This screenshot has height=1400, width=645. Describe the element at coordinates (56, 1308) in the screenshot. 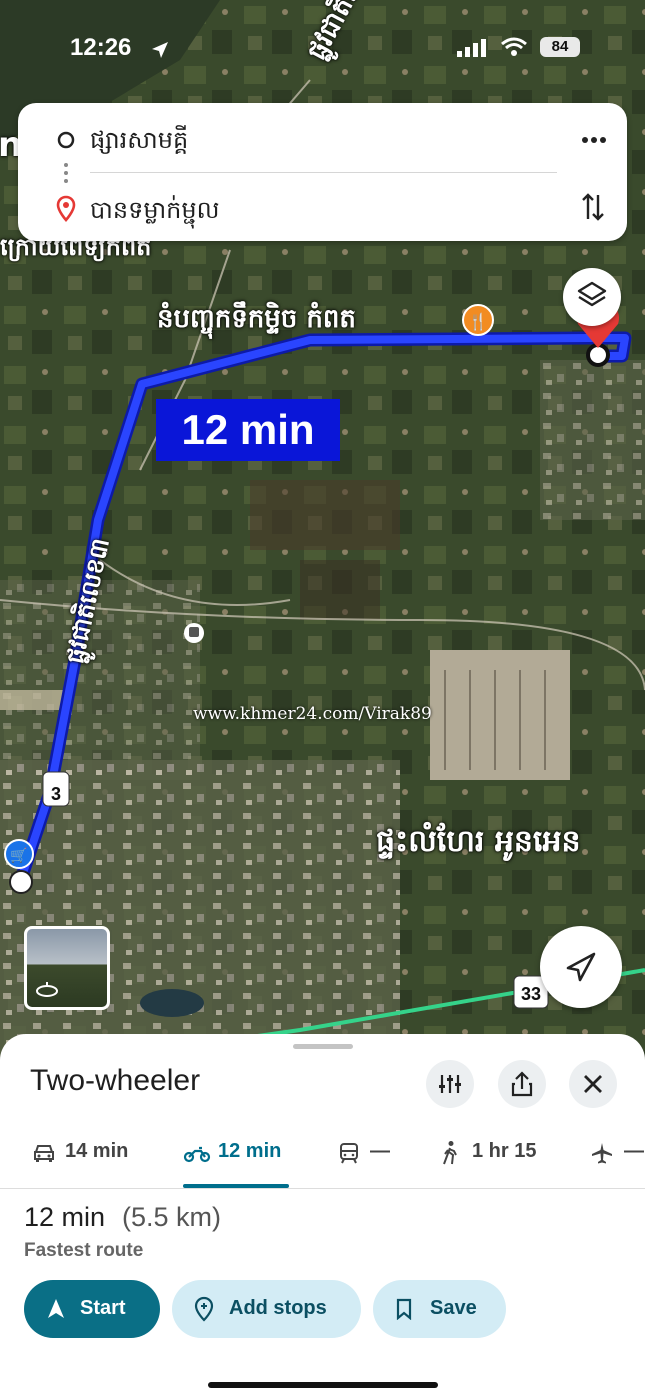

I see `navigation-icon` at that location.